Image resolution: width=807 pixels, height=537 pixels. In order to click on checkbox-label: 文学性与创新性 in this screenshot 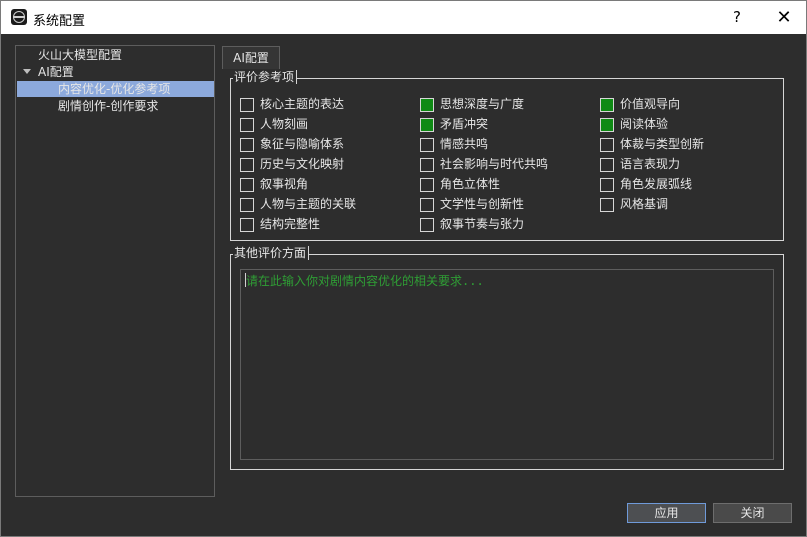, I will do `click(482, 204)`.